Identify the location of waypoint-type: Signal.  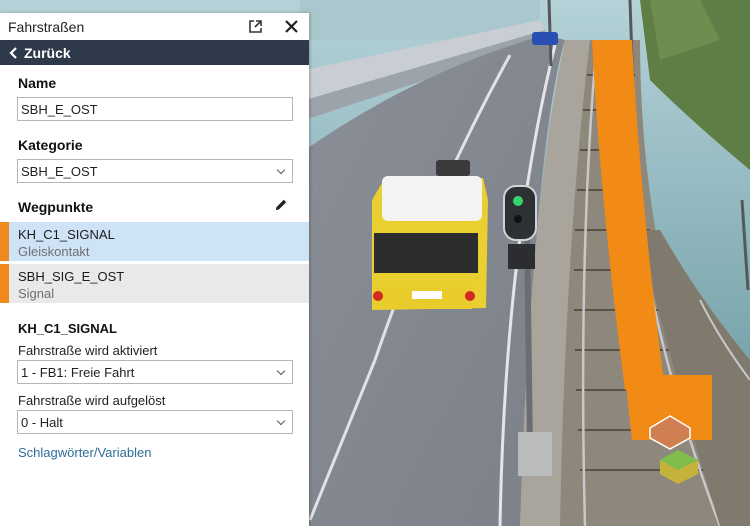
(36, 293).